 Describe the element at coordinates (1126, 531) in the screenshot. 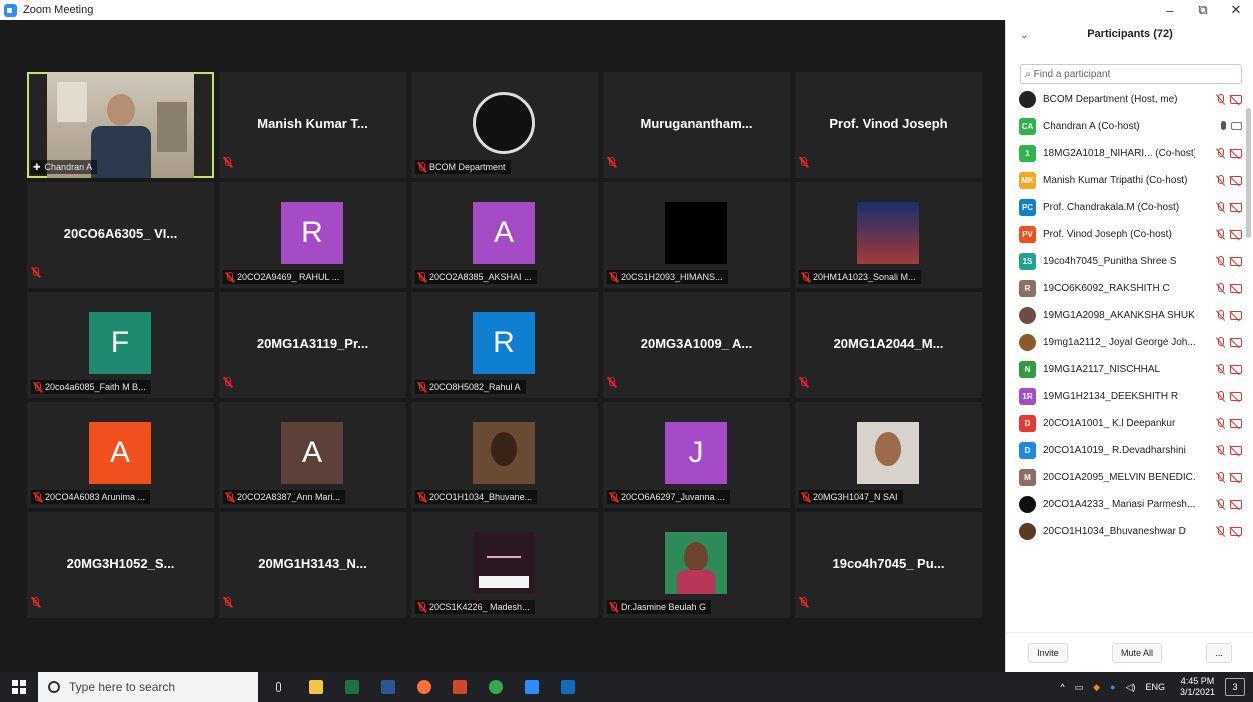

I see `participant-row: 20CO1H1034_Bhuvaneshwar D` at that location.